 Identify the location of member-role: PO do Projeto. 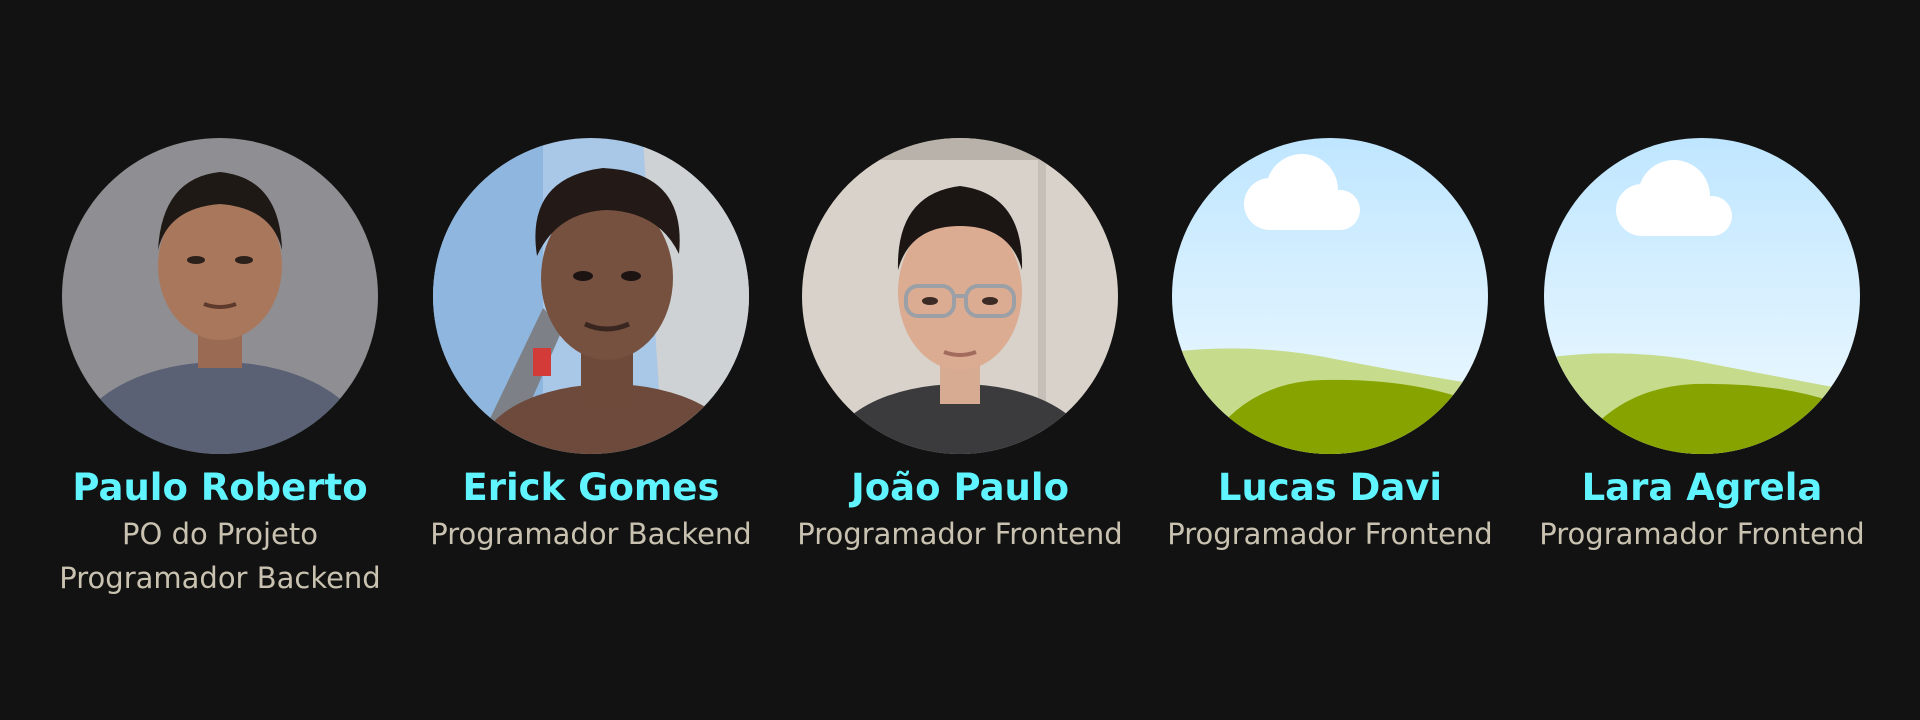
(220, 534).